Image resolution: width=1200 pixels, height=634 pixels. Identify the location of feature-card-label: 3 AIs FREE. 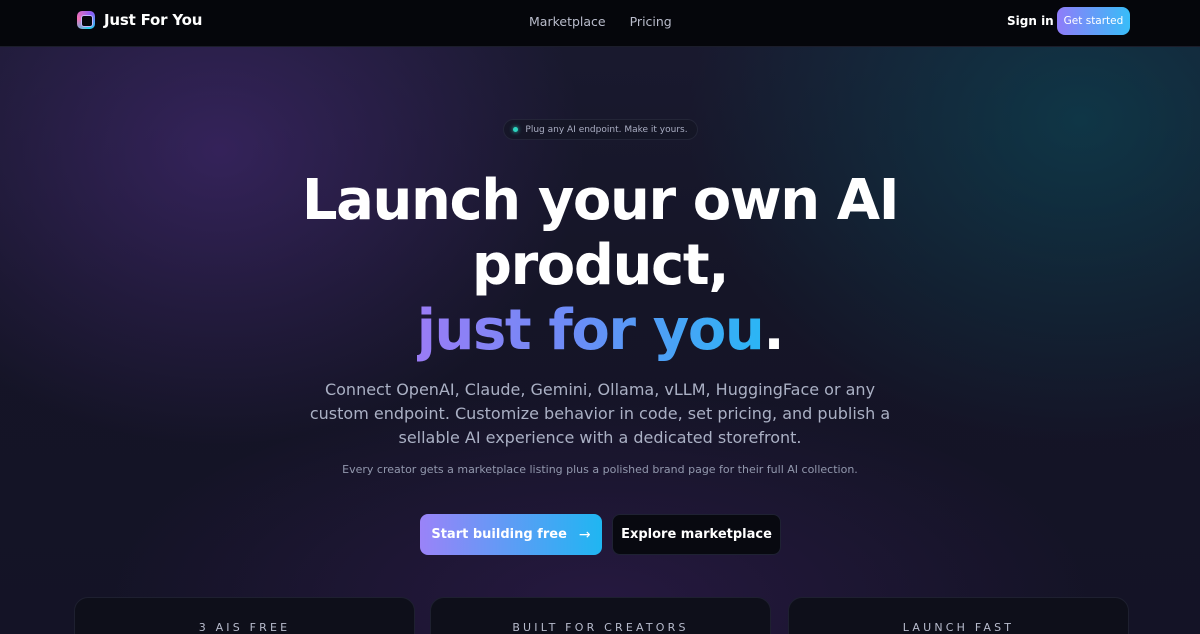
(244, 627).